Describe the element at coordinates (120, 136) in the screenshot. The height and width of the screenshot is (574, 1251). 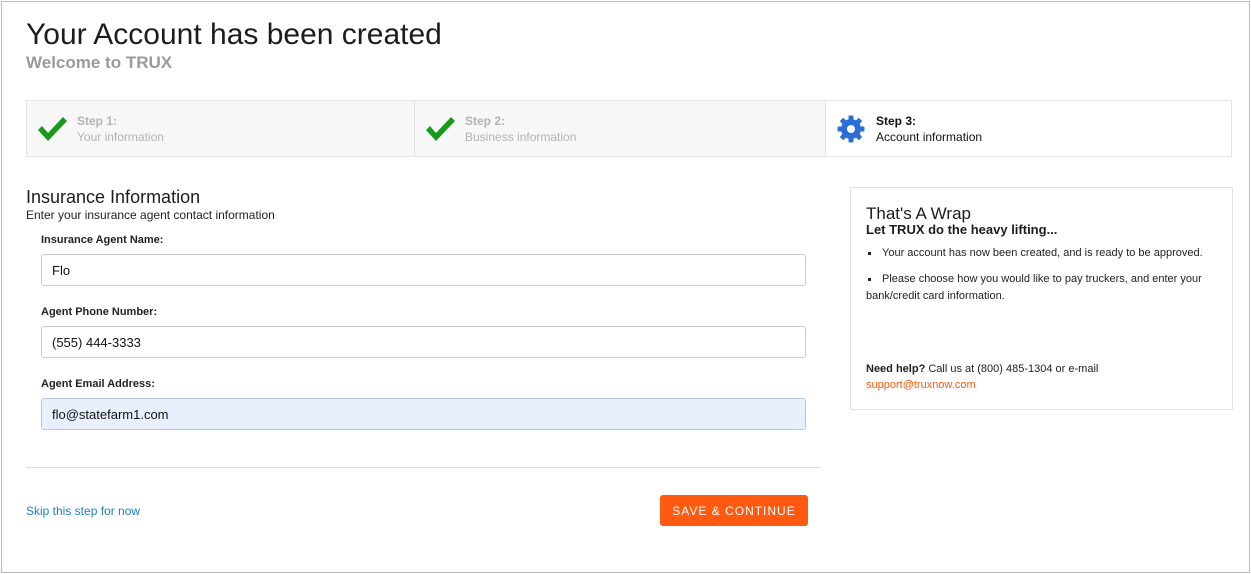
I see `step-1-label: Your information` at that location.